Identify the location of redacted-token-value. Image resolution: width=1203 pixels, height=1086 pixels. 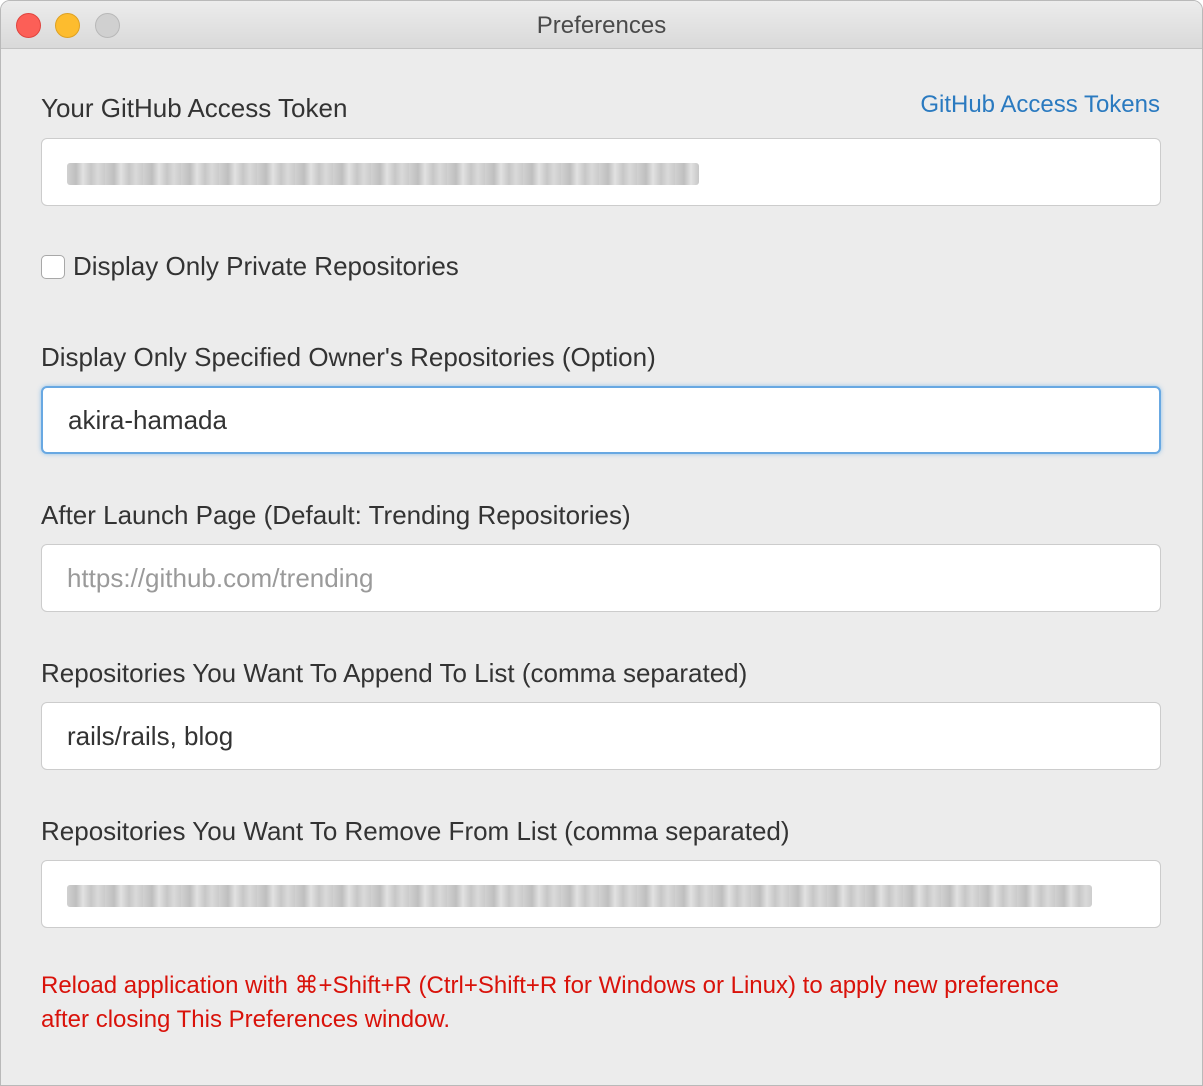
(383, 174).